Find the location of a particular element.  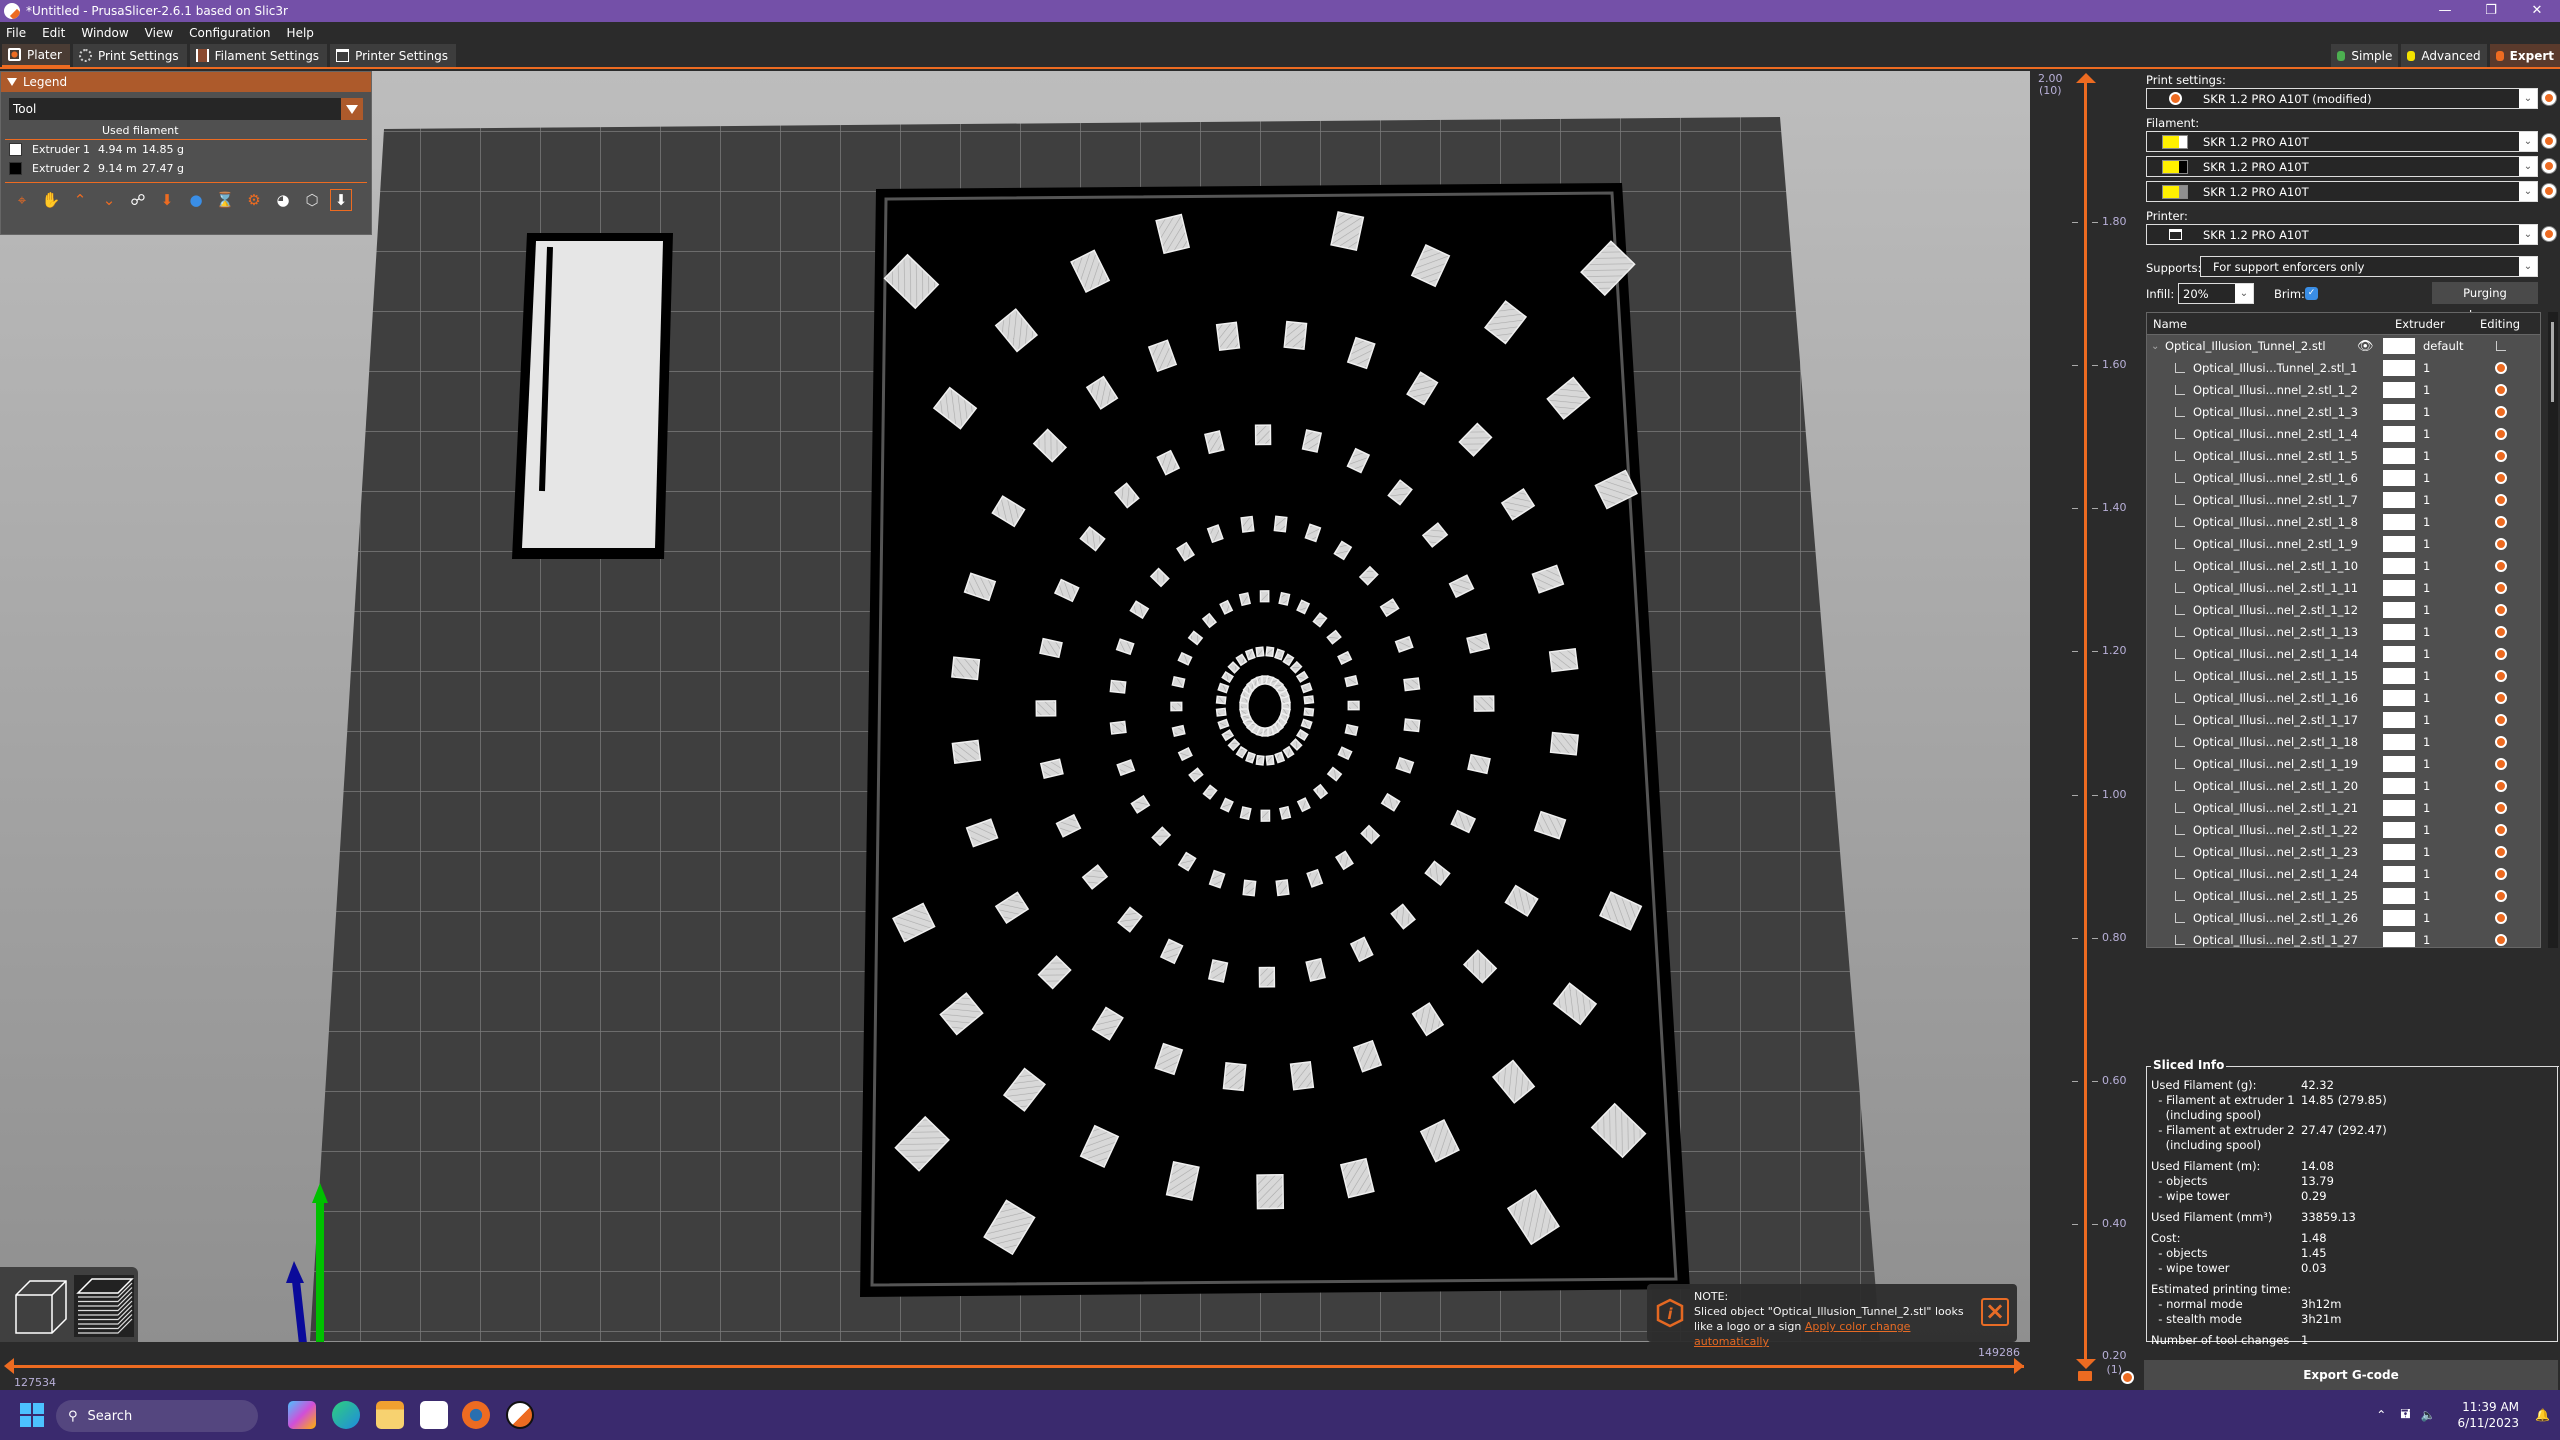

pause-prints-icon: ⌛ is located at coordinates (225, 200).